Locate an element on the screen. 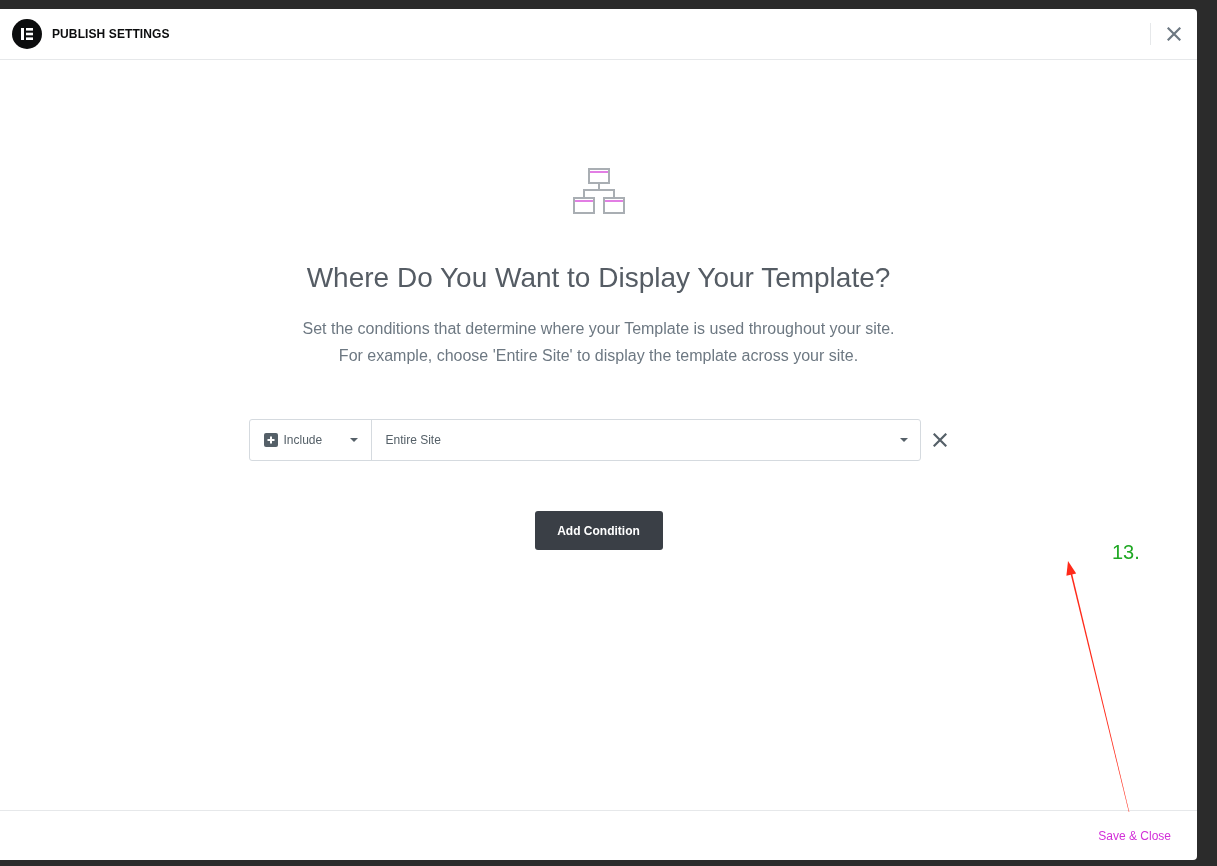 The image size is (1217, 866). remove-condition-button is located at coordinates (939, 440).